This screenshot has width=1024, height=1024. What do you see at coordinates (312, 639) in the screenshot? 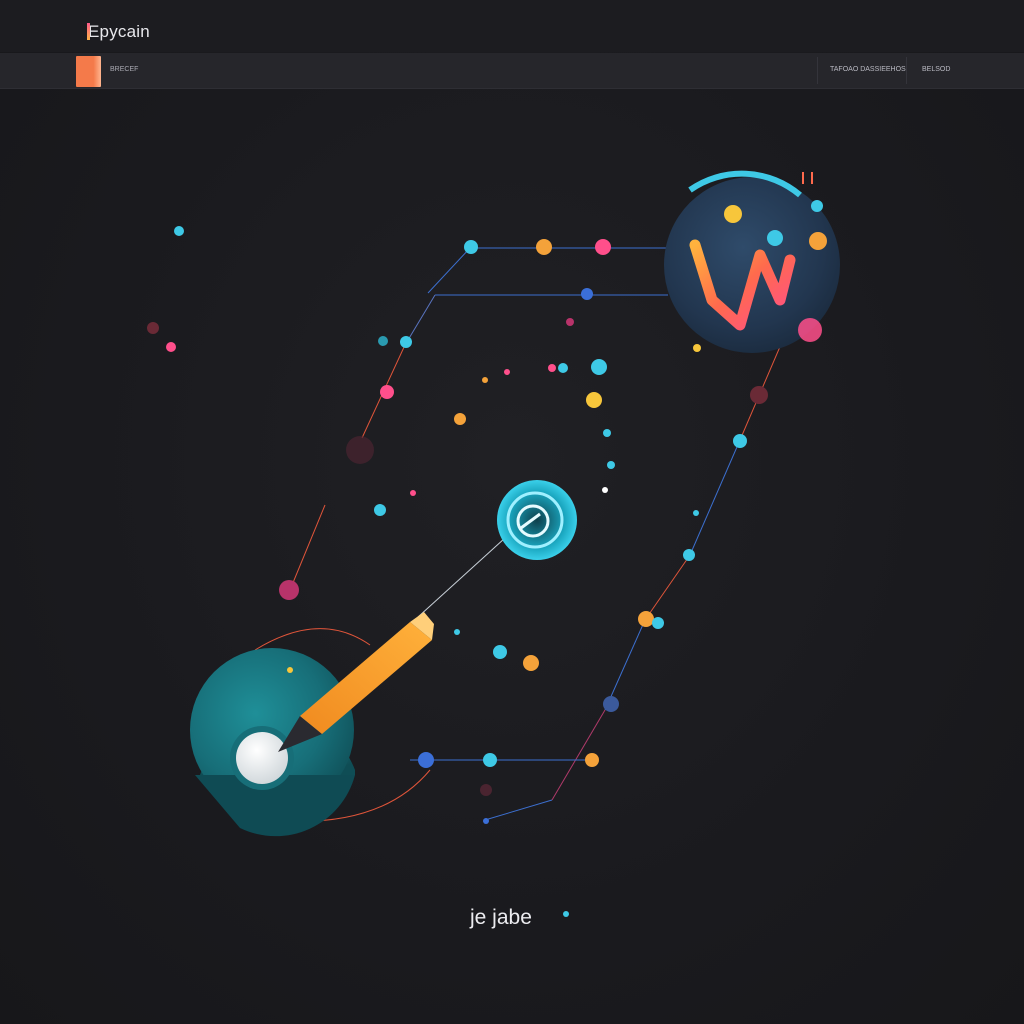
I see `connector-arc` at bounding box center [312, 639].